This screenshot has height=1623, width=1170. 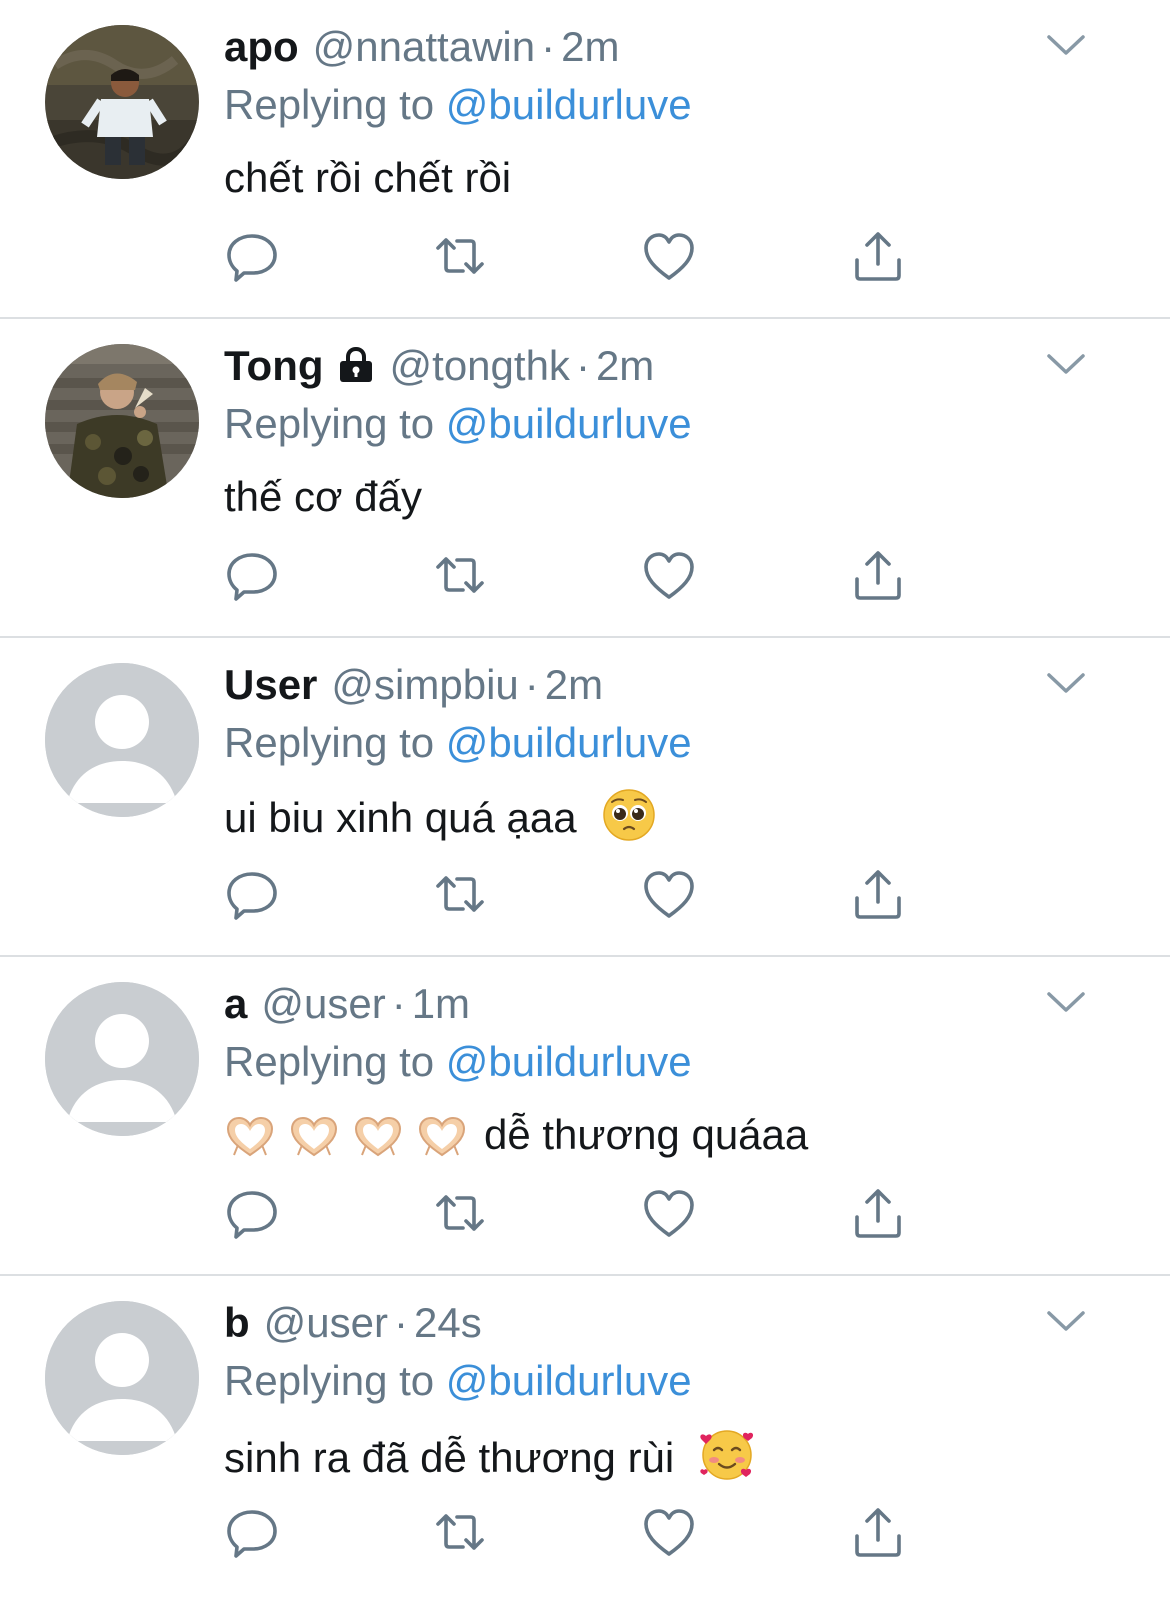 What do you see at coordinates (270, 684) in the screenshot?
I see `display-name: User` at bounding box center [270, 684].